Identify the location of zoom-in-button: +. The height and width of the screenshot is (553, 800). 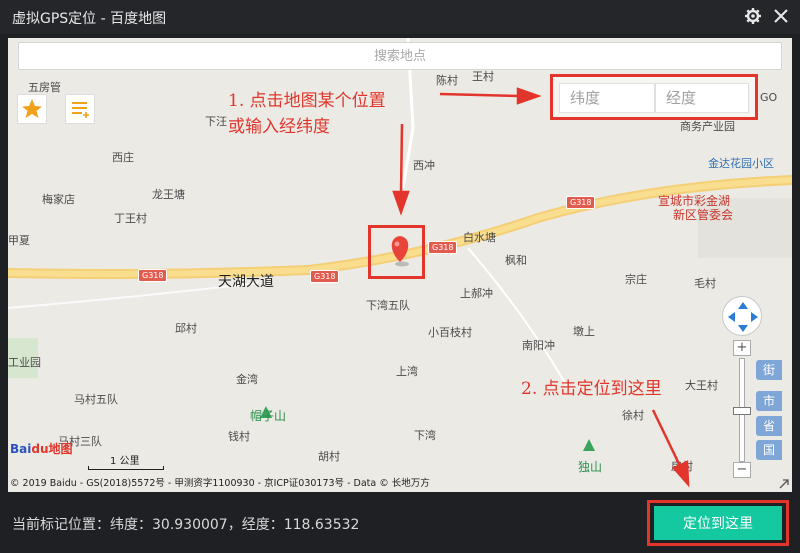
(742, 348).